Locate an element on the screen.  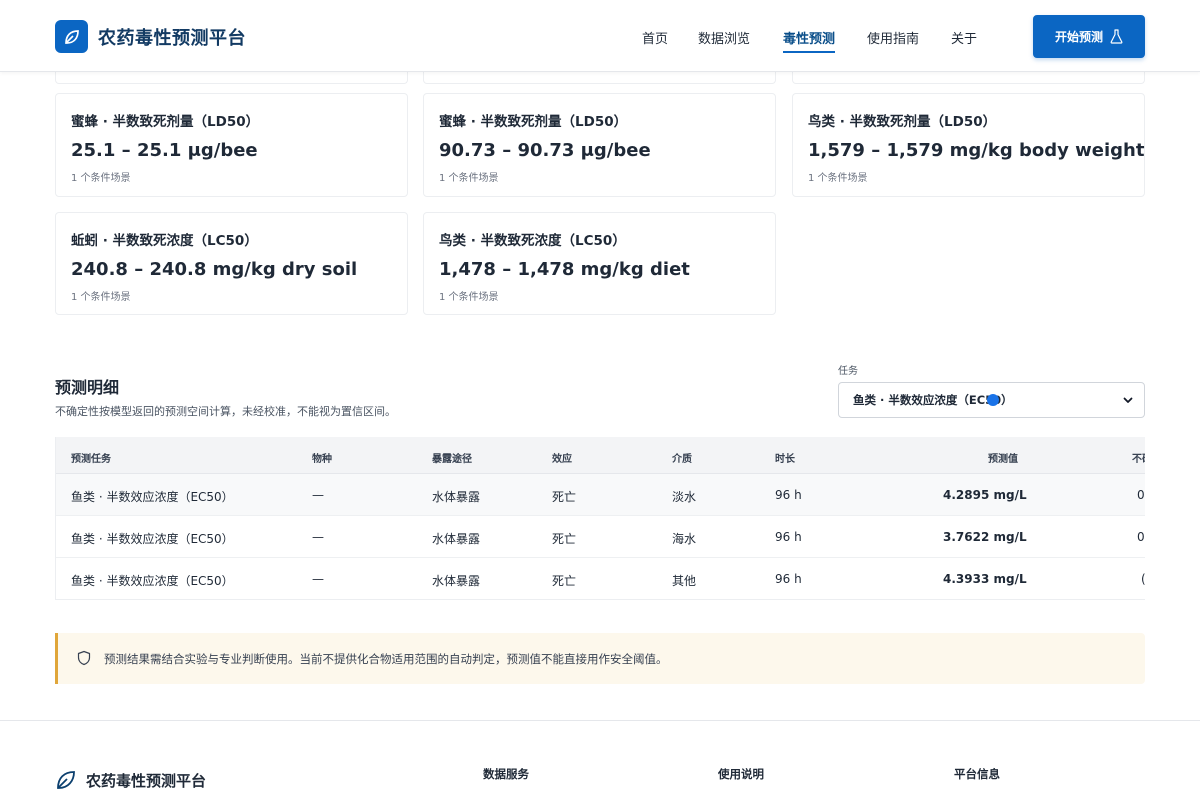
cell-medium: 其他 is located at coordinates (684, 581).